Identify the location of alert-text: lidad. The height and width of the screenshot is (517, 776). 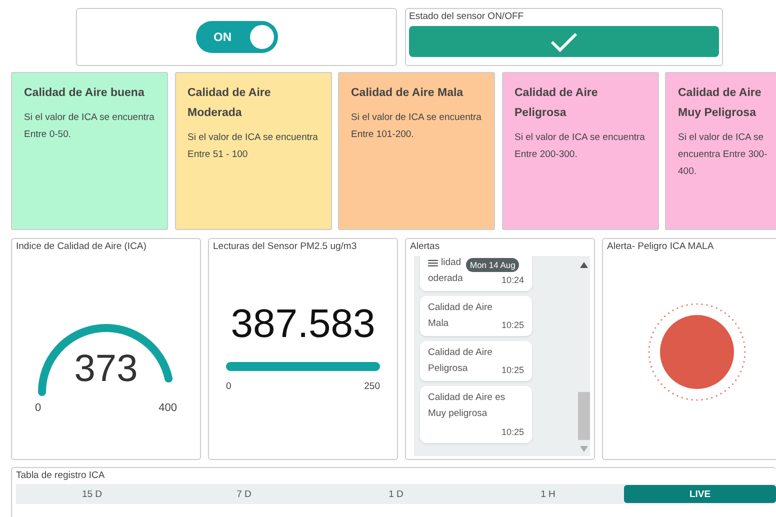
(445, 263).